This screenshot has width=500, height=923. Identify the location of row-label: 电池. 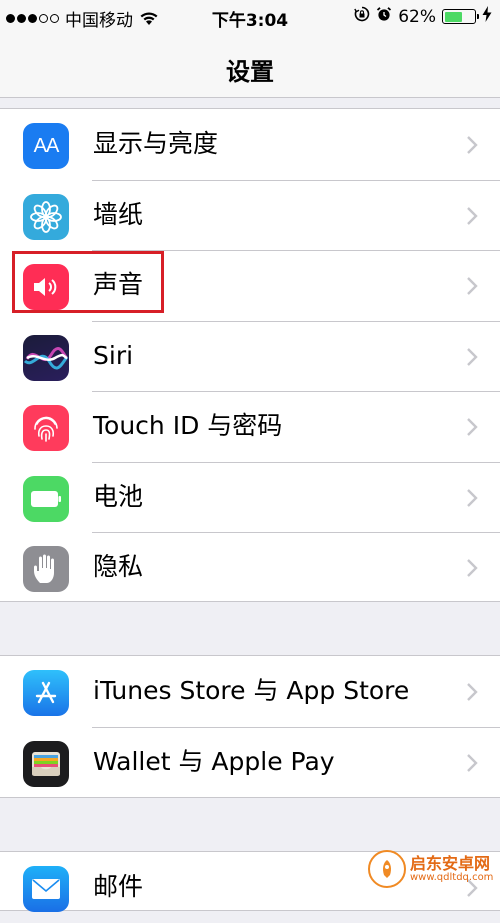
(118, 496).